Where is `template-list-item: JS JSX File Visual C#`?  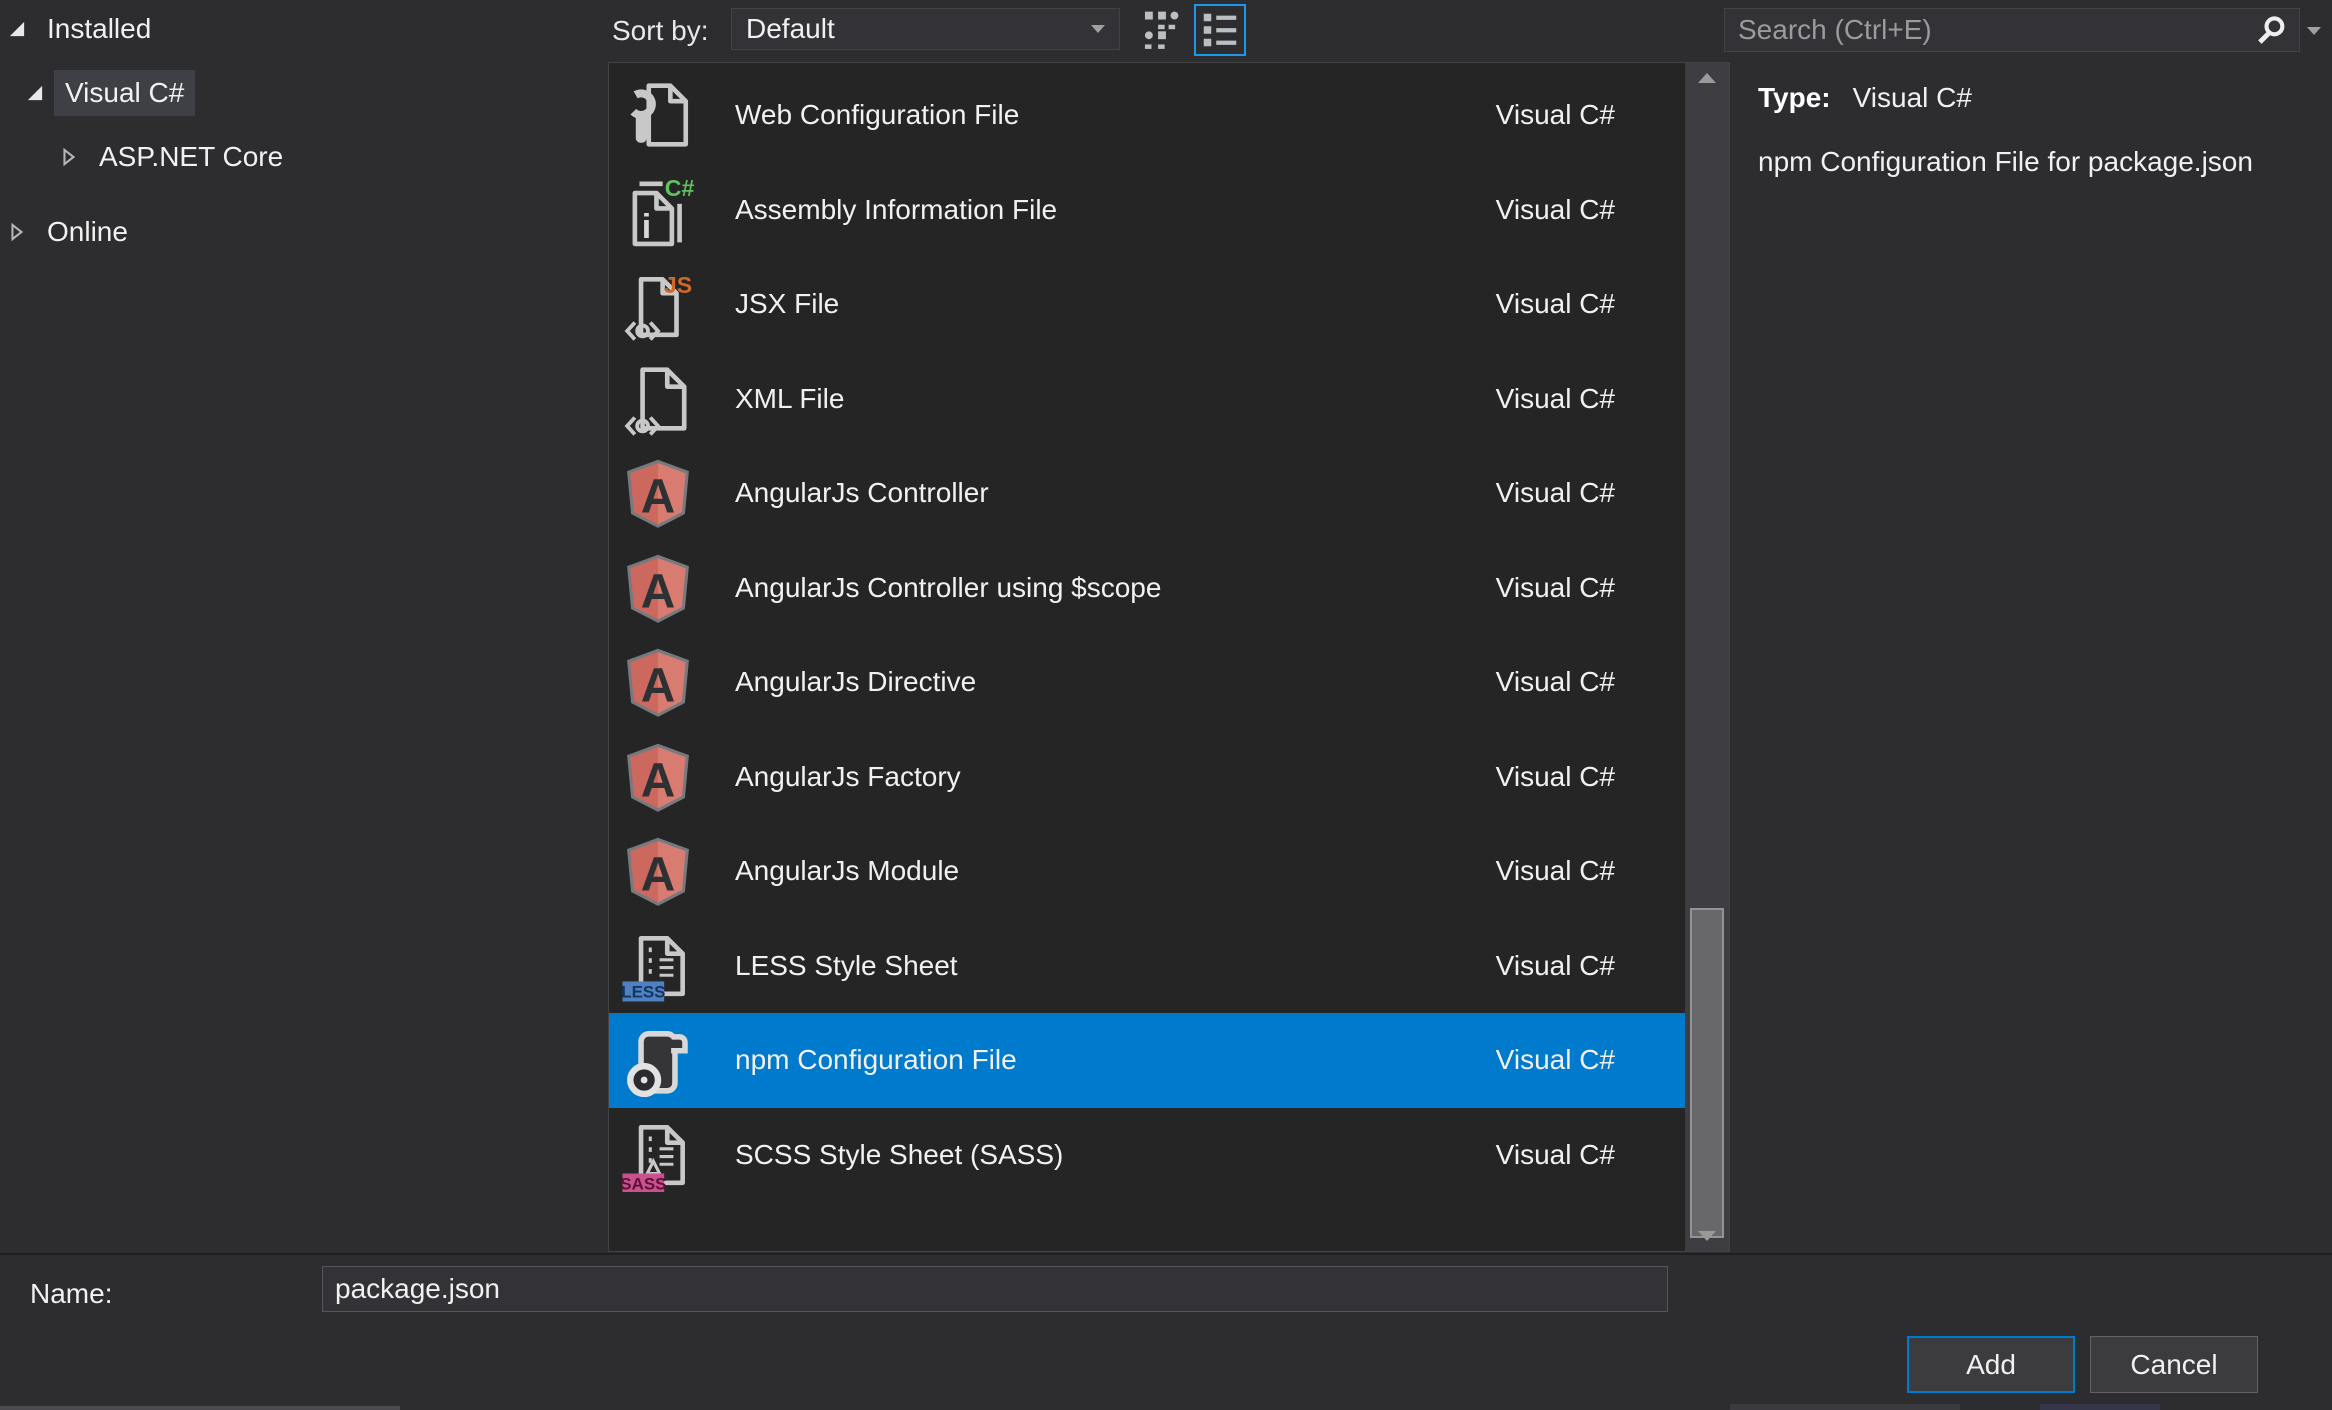
template-list-item: JS JSX File Visual C# is located at coordinates (1147, 304).